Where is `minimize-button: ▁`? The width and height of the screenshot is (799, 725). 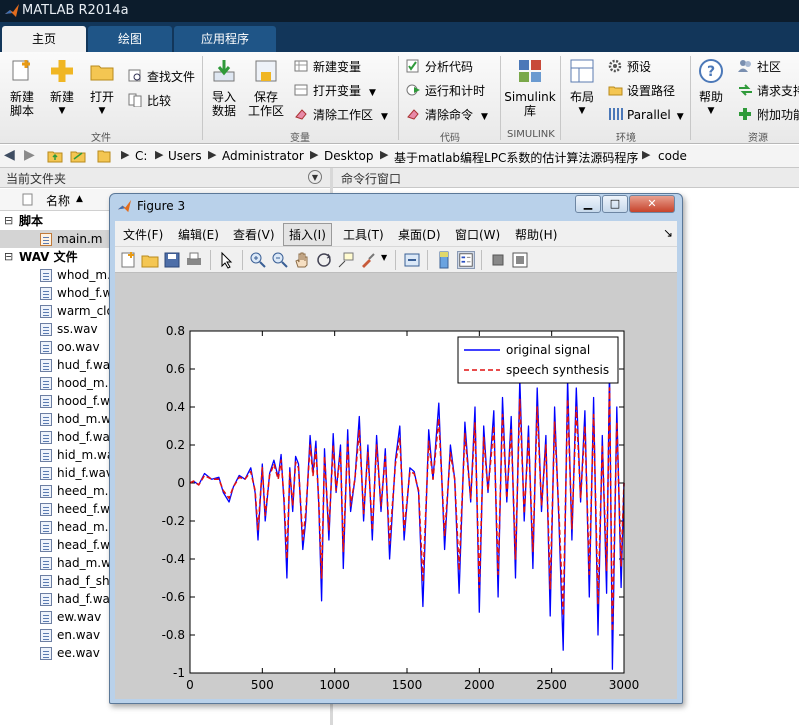 minimize-button: ▁ is located at coordinates (588, 204).